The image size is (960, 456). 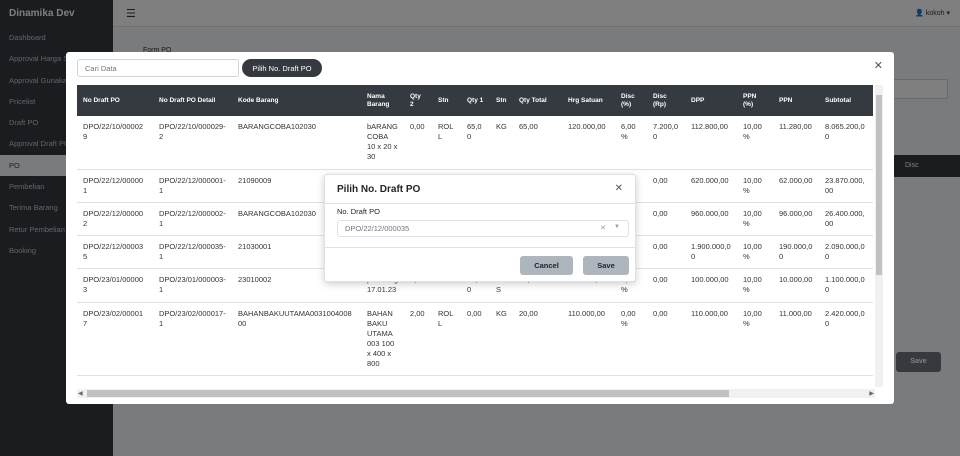 I want to click on col-header: Qty Total, so click(x=537, y=100).